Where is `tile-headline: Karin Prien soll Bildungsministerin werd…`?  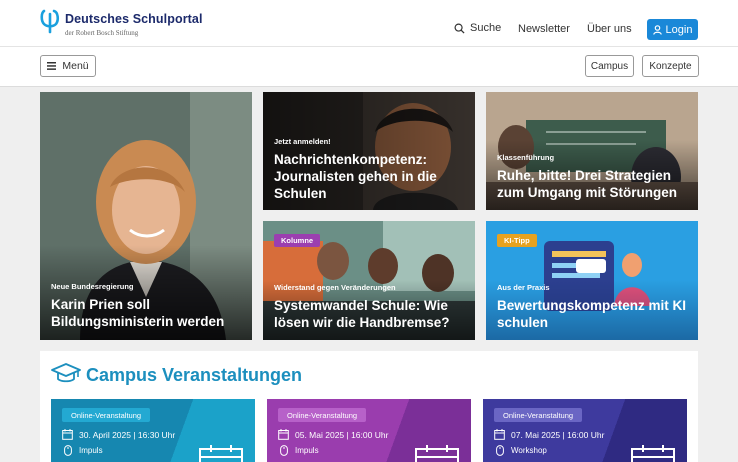 tile-headline: Karin Prien soll Bildungsministerin werd… is located at coordinates (148, 313).